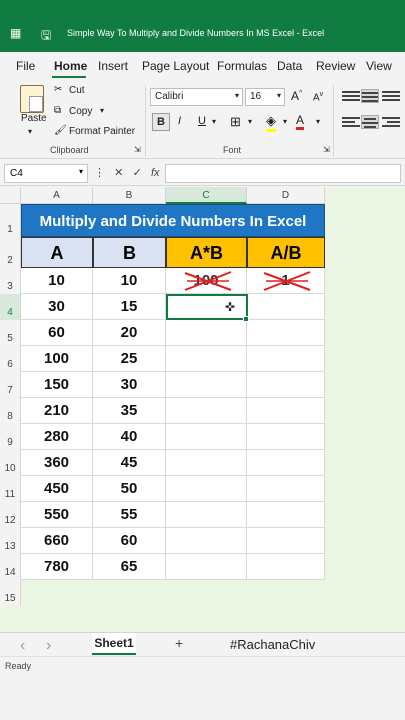 This screenshot has height=720, width=405. What do you see at coordinates (137, 173) in the screenshot?
I see `enter-icon: ✓` at bounding box center [137, 173].